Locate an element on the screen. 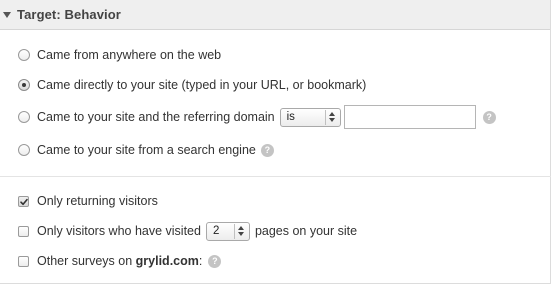 The height and width of the screenshot is (285, 552). radio-label-anywhere: Came from anywhere on the web is located at coordinates (129, 55).